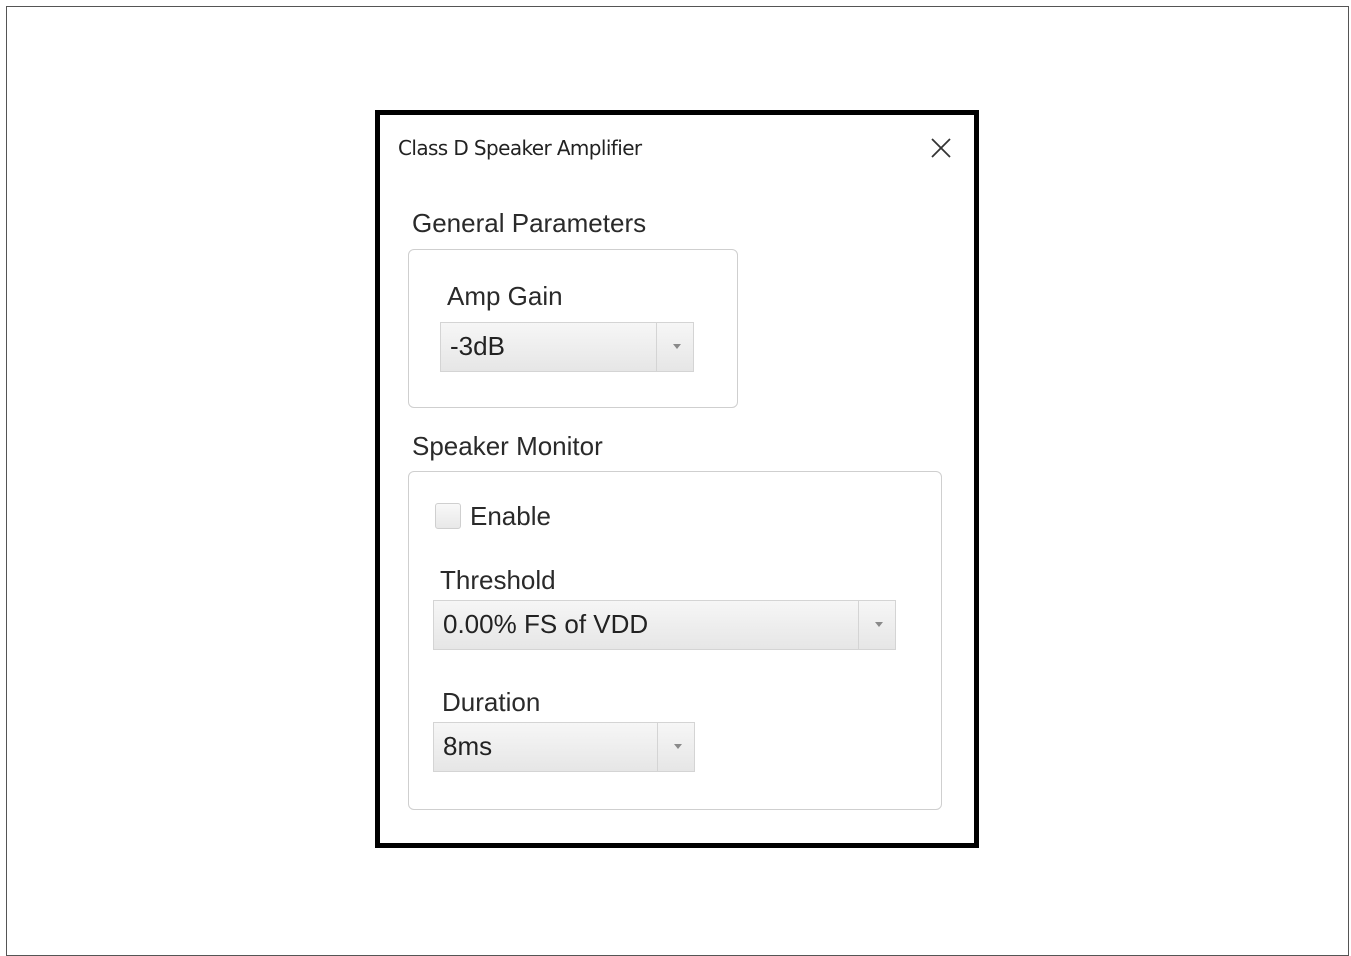 Image resolution: width=1351 pixels, height=956 pixels. What do you see at coordinates (448, 516) in the screenshot?
I see `enable-checkbox` at bounding box center [448, 516].